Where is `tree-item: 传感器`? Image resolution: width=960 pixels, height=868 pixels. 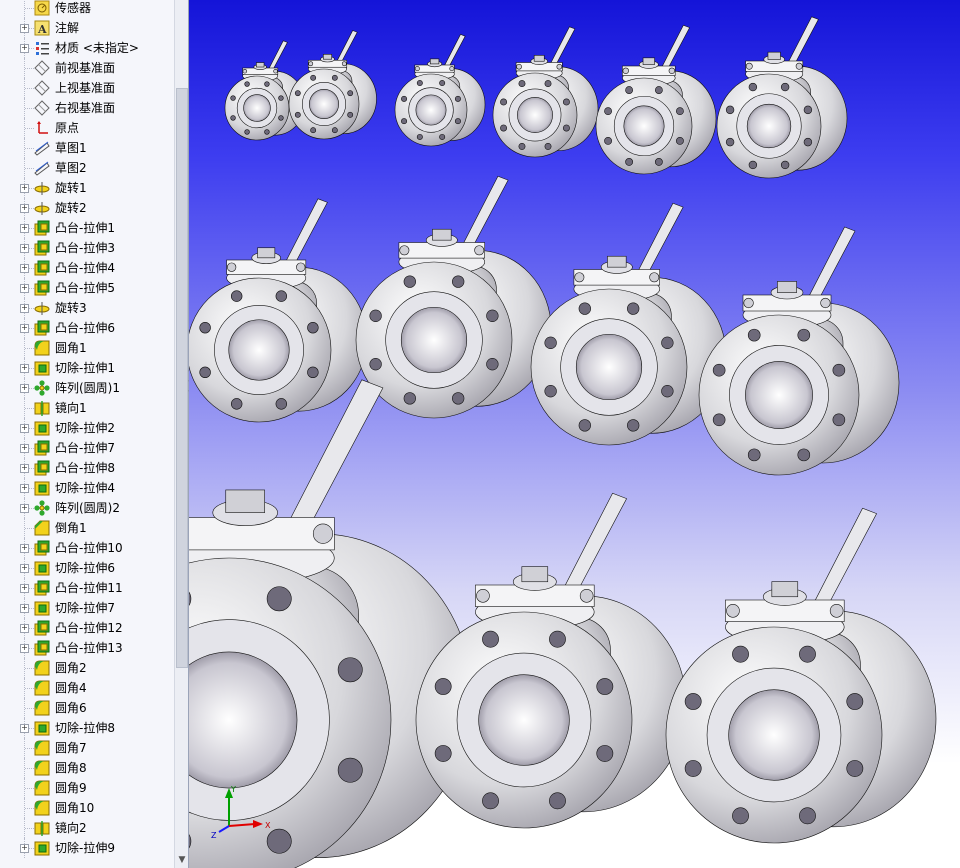
tree-item: 传感器 is located at coordinates (87, 9).